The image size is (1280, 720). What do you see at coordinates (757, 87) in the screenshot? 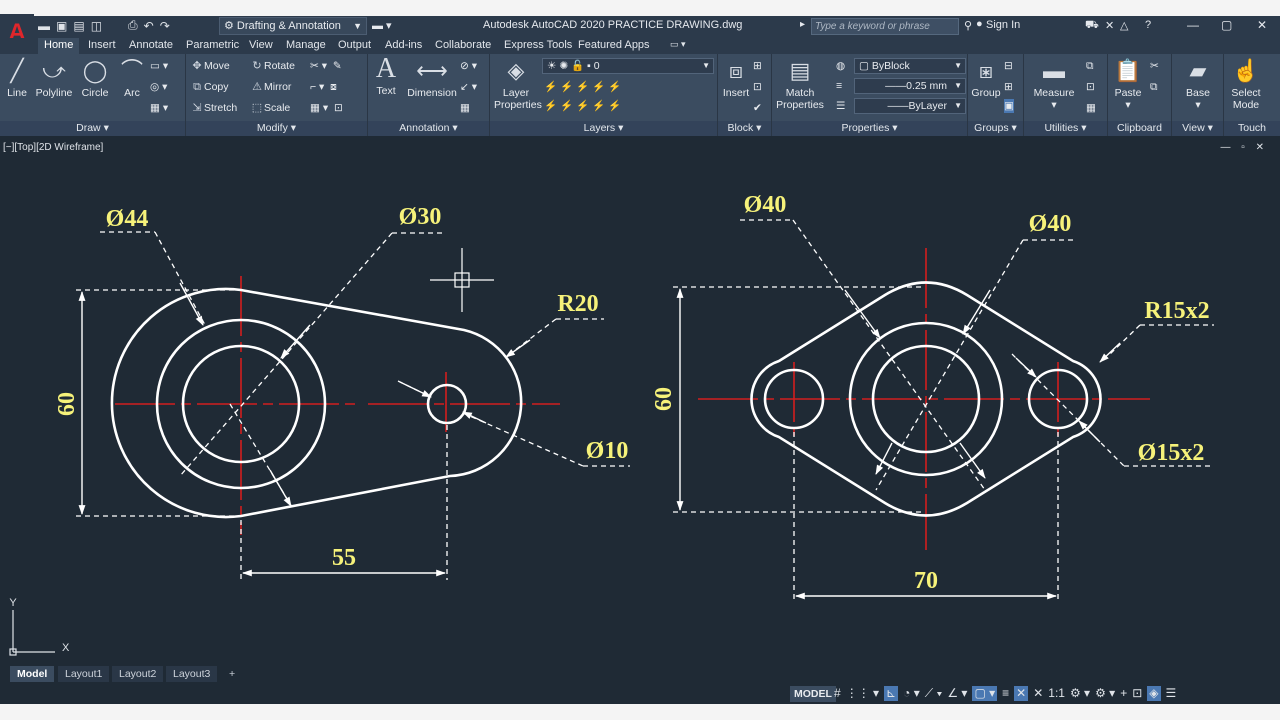
I see `edit-block-icon: ⊡` at bounding box center [757, 87].